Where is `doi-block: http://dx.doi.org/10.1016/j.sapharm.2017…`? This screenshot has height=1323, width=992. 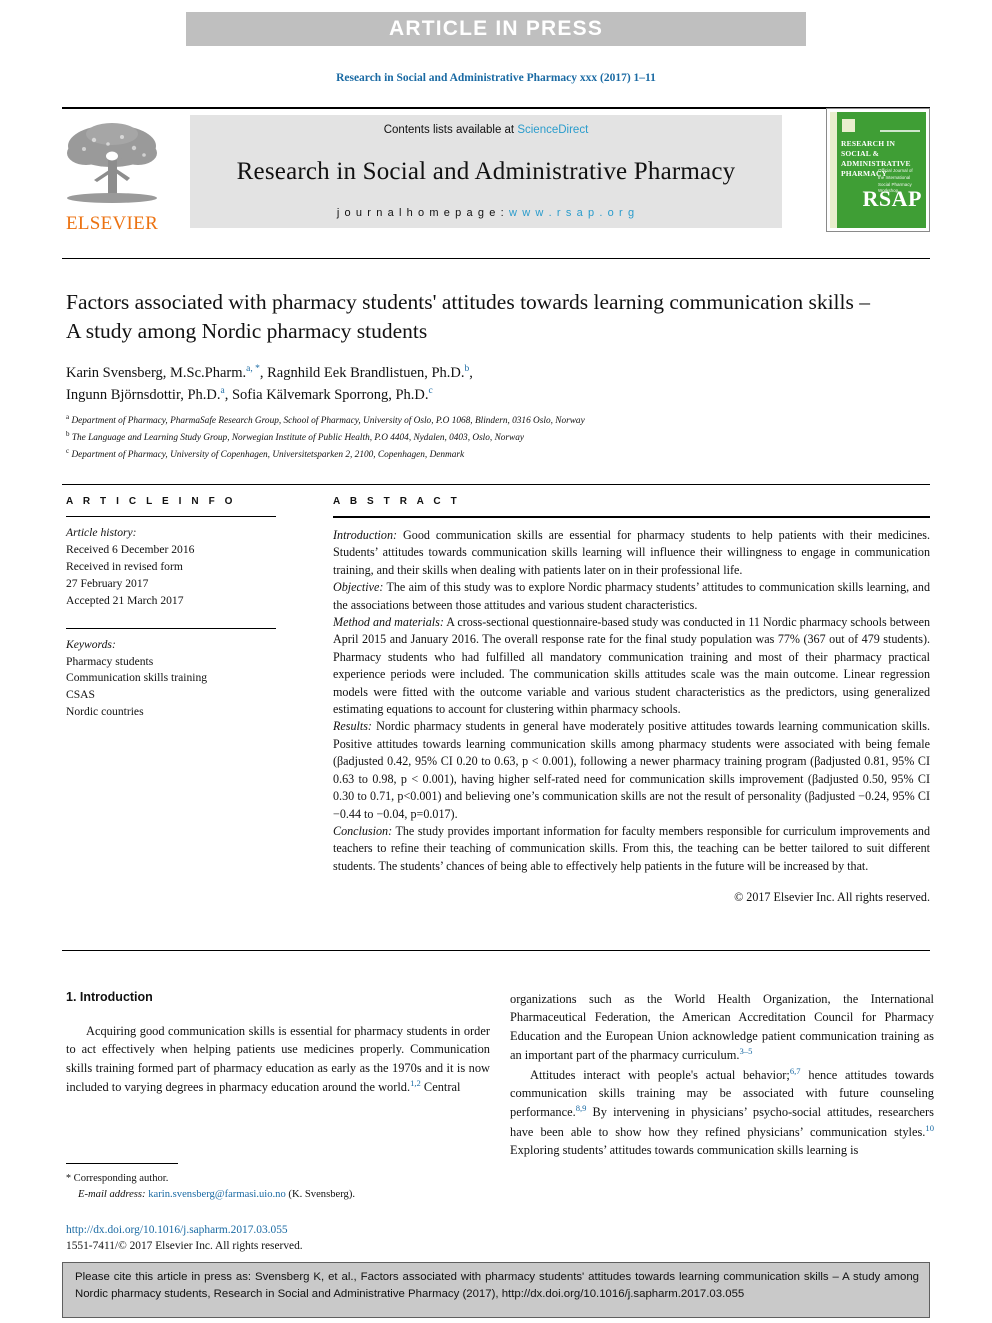 doi-block: http://dx.doi.org/10.1016/j.sapharm.2017… is located at coordinates (286, 1238).